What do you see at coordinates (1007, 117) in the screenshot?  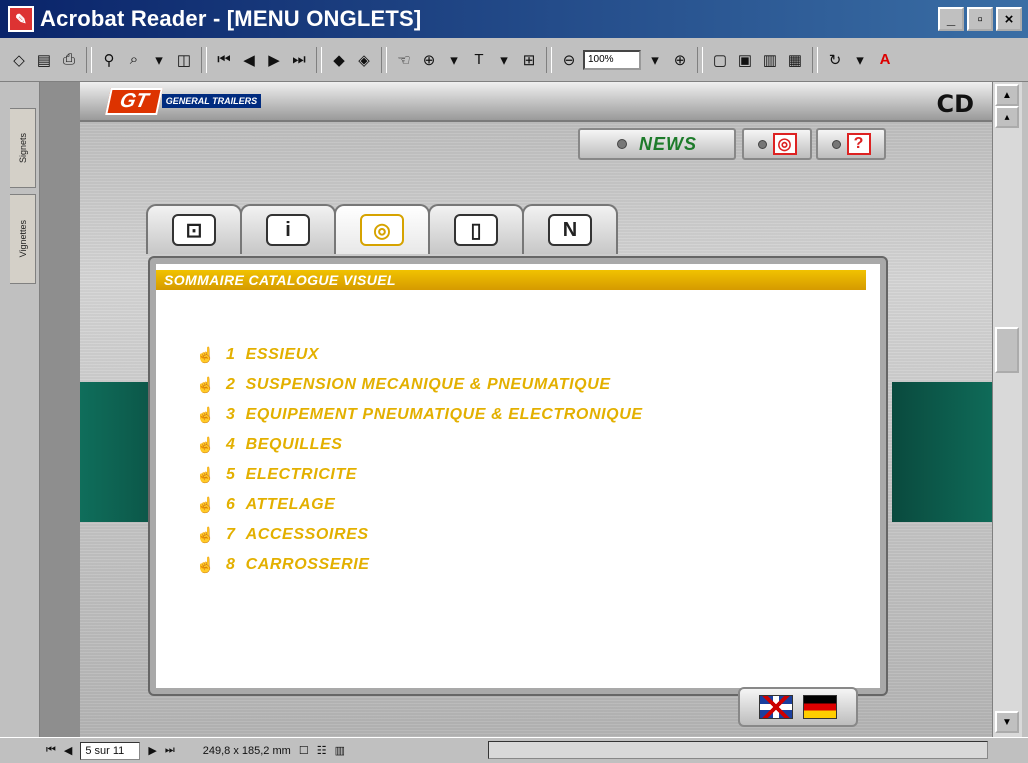 I see `page-up-icon: ▴` at bounding box center [1007, 117].